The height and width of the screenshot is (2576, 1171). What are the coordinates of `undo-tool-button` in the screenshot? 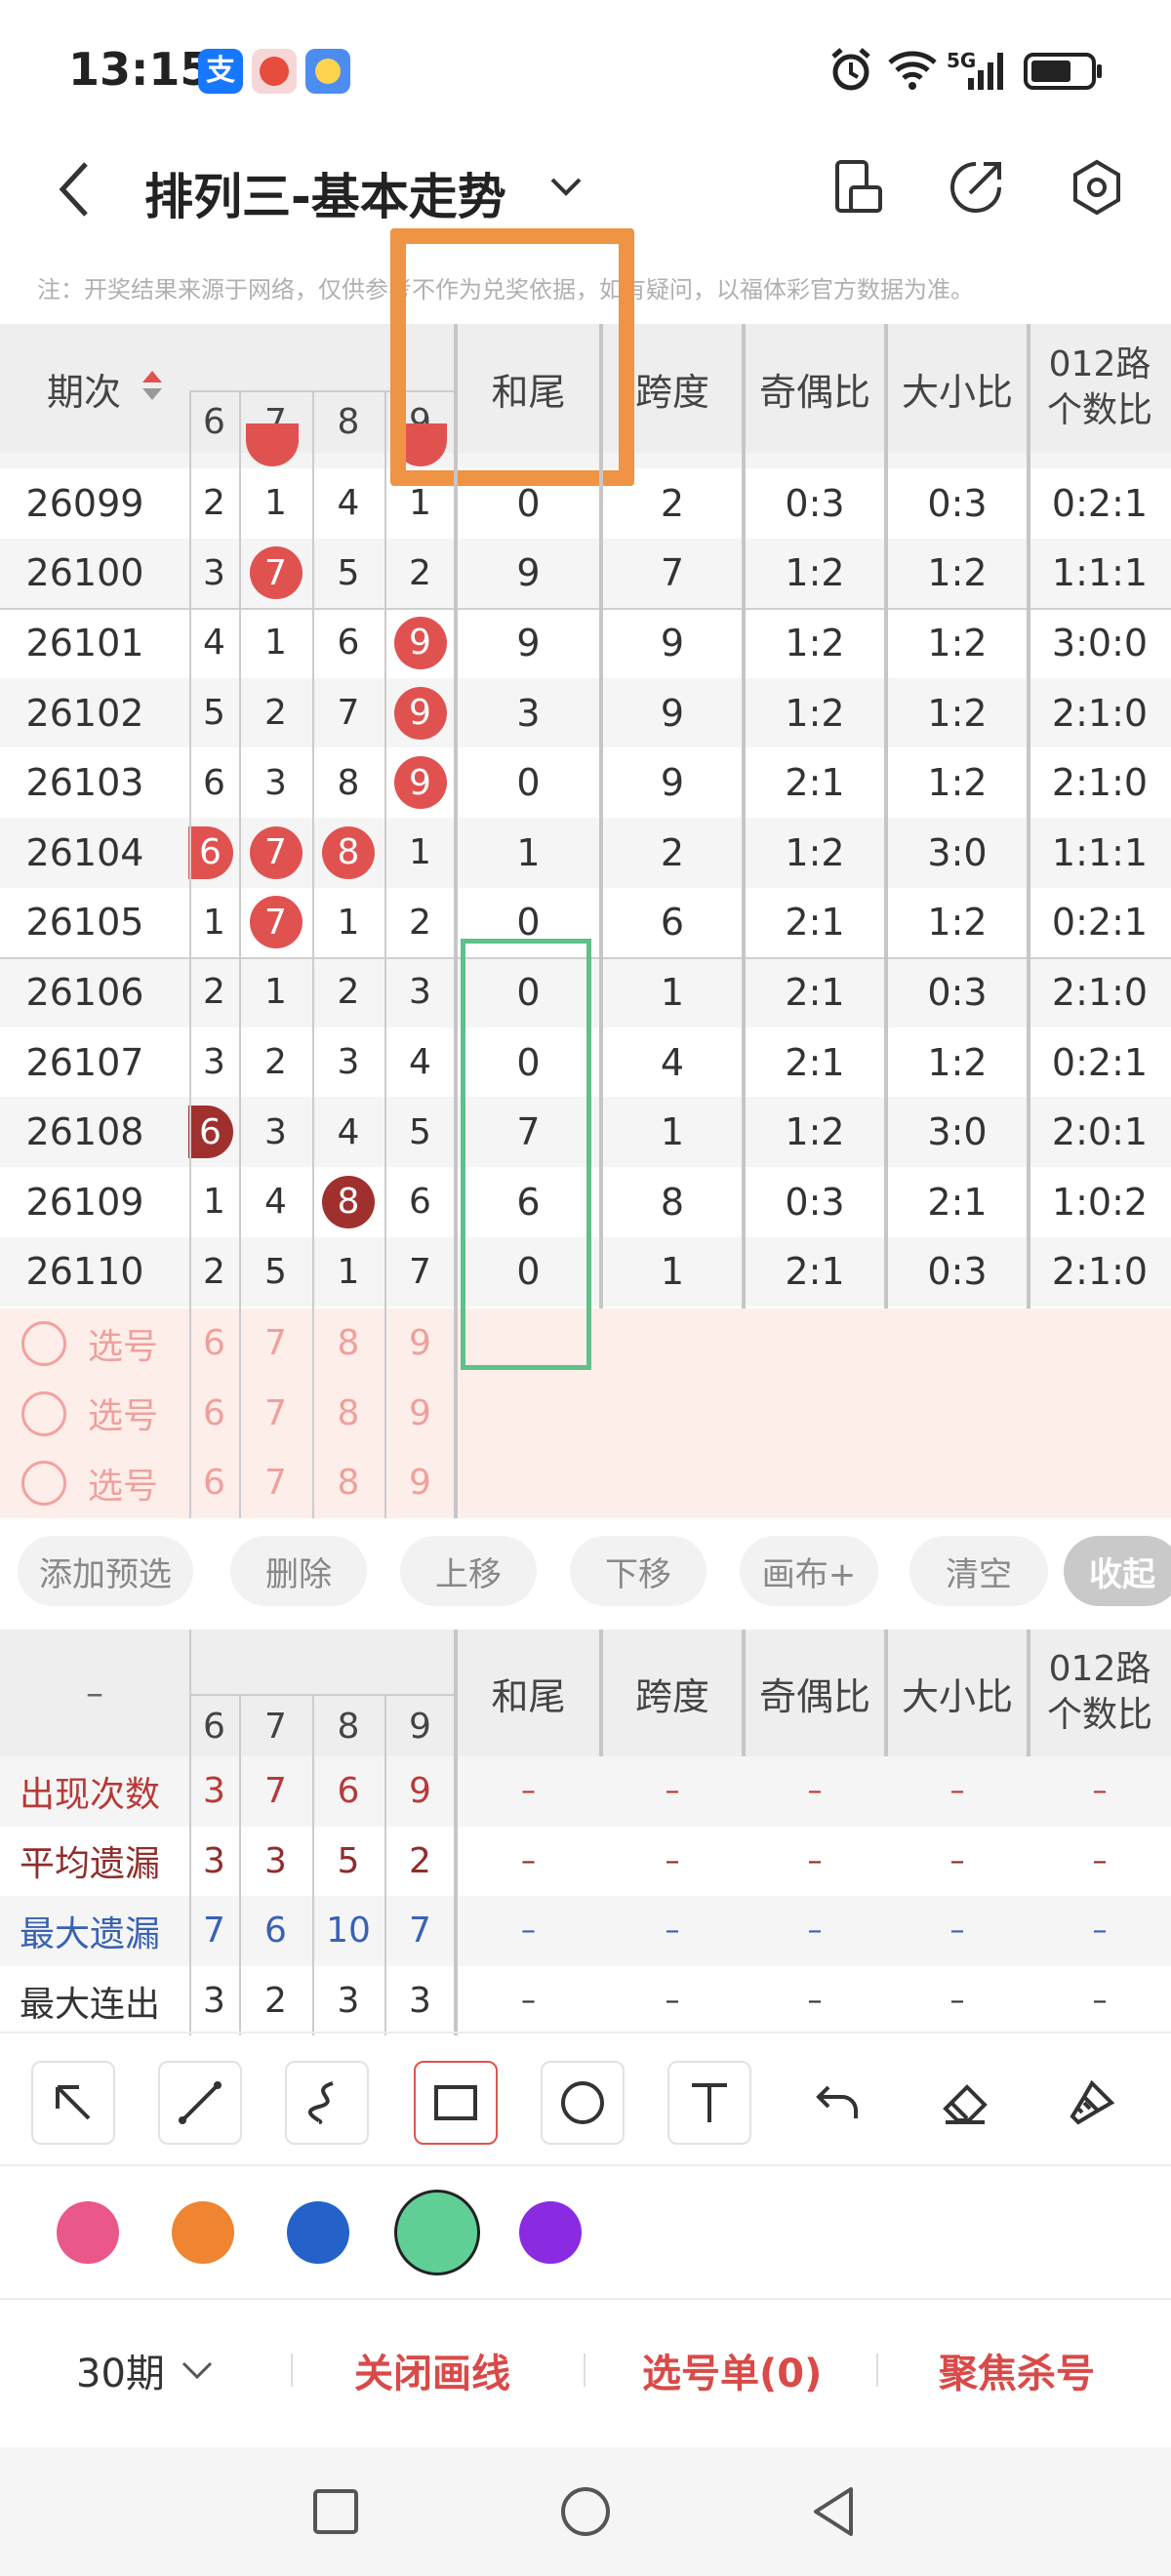 It's located at (838, 2103).